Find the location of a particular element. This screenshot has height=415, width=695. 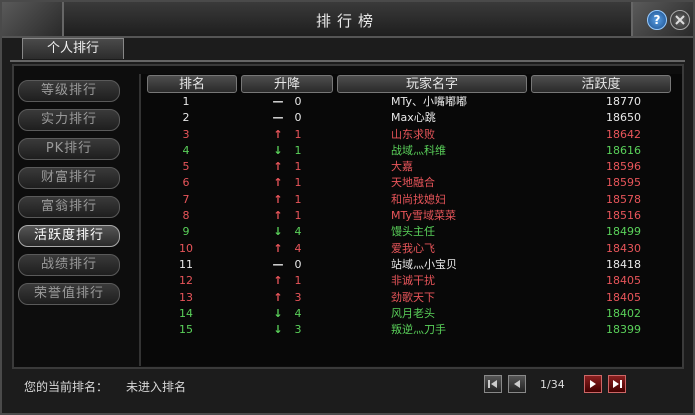

player-name-cell: MTy雪域菜菜 is located at coordinates (424, 216).